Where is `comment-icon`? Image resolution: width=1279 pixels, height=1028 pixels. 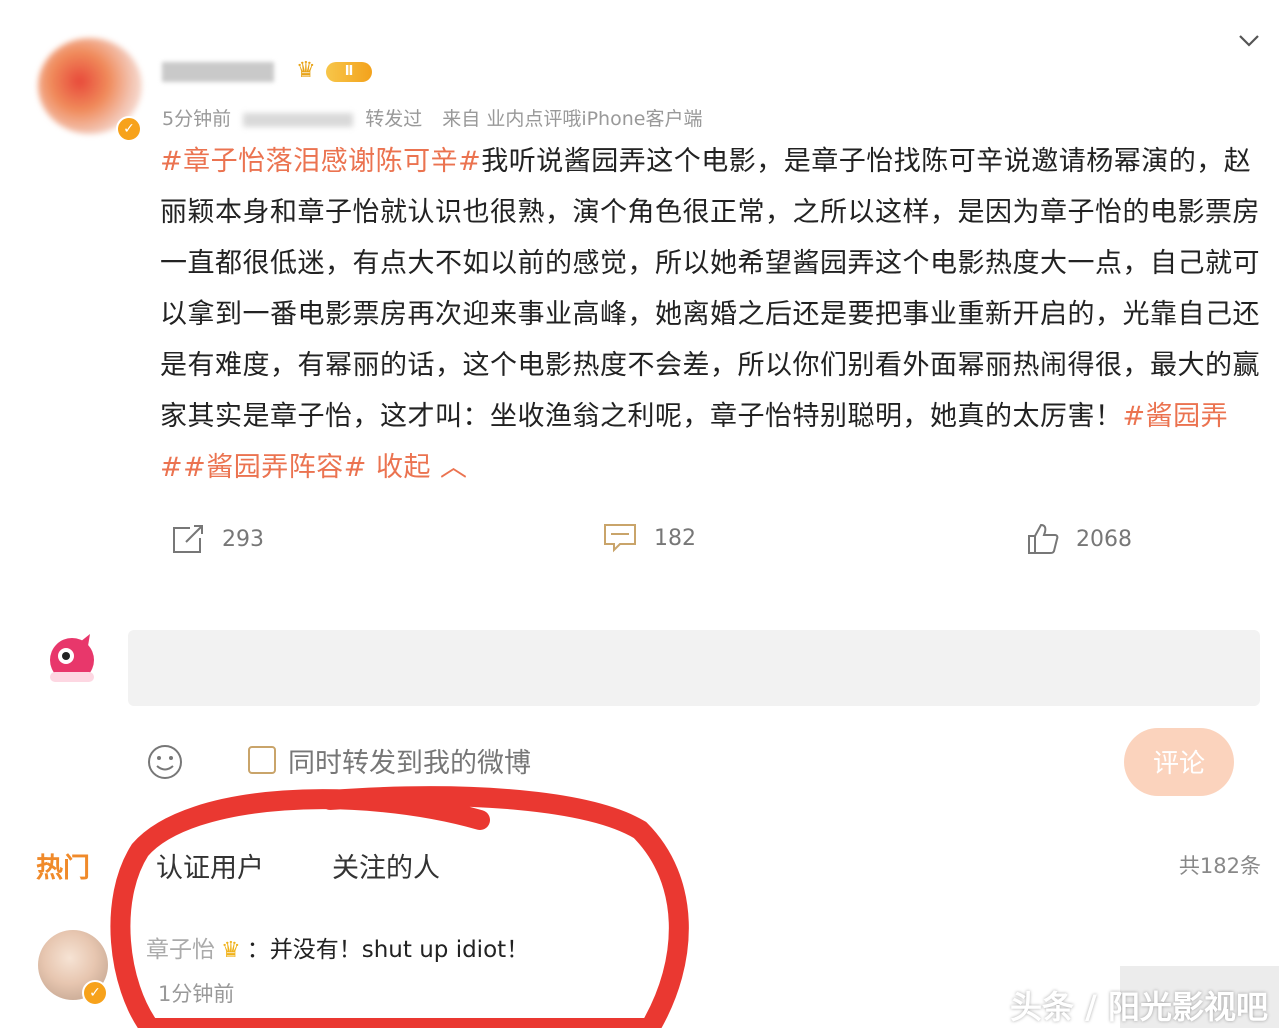
comment-icon is located at coordinates (620, 538).